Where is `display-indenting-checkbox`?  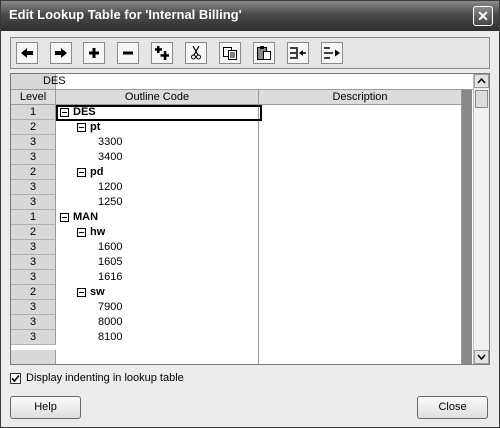 display-indenting-checkbox is located at coordinates (15, 378).